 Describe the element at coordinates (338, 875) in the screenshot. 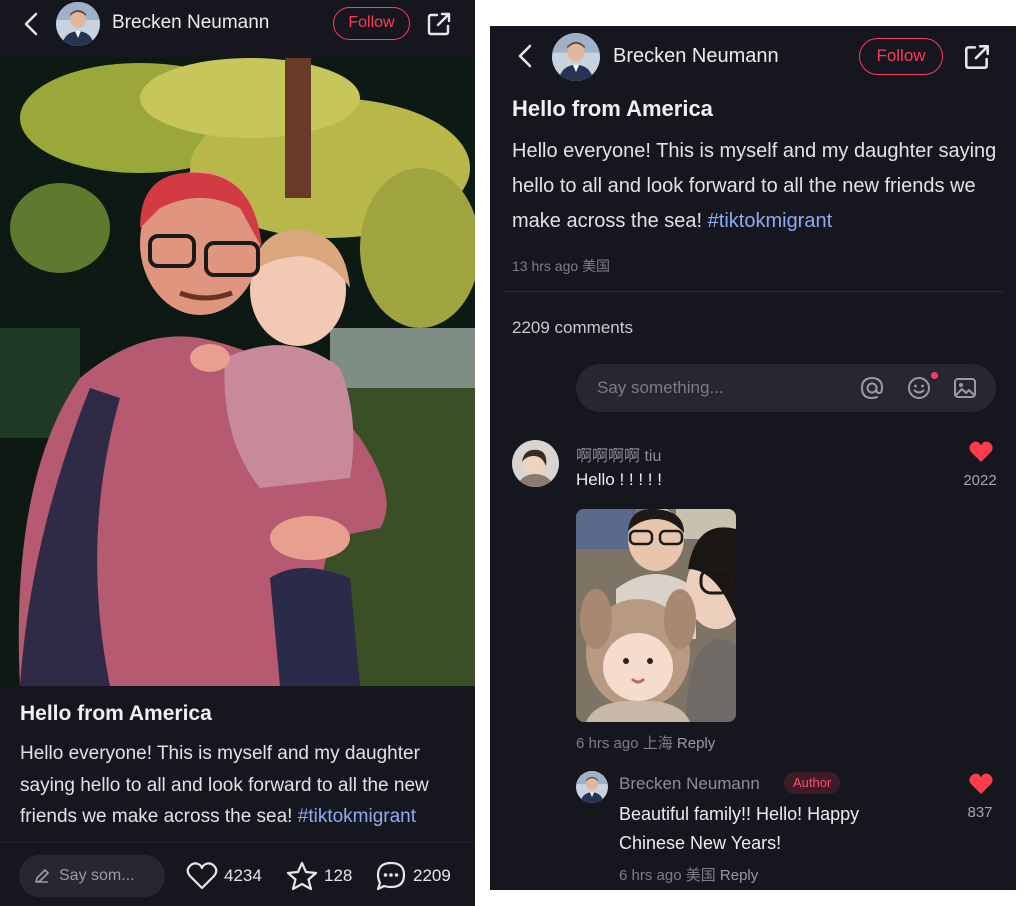

I see `favorite-count: 128` at that location.